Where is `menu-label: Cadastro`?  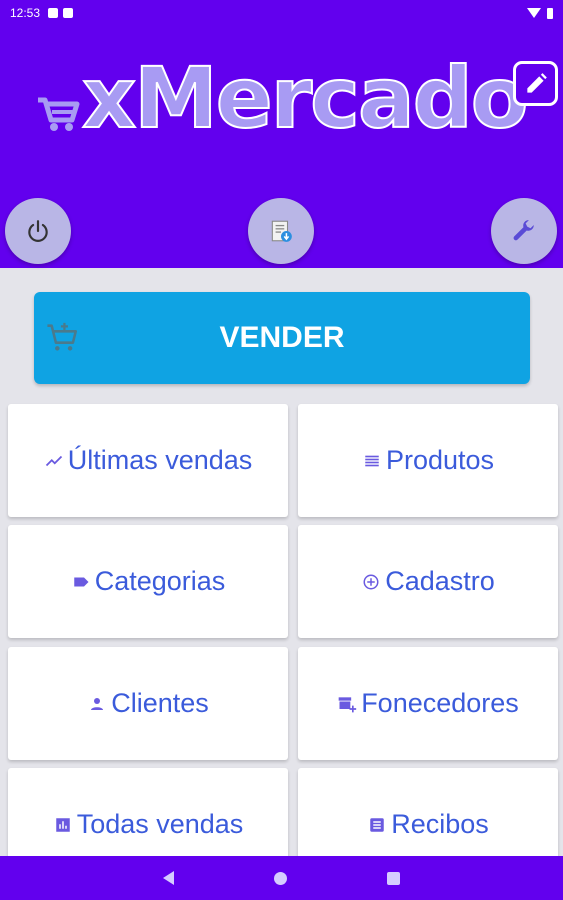 menu-label: Cadastro is located at coordinates (440, 581).